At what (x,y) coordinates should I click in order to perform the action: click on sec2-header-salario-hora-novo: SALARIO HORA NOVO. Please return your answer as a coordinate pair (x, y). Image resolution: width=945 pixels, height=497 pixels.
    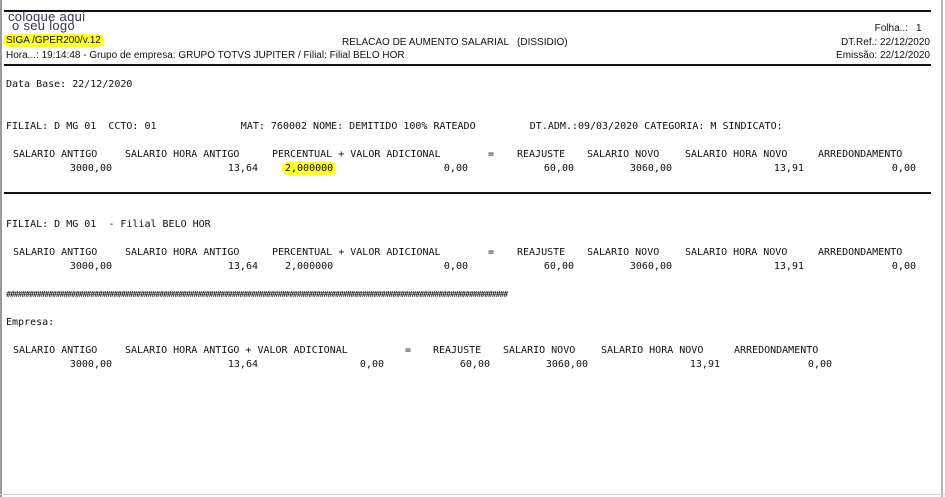
    Looking at the image, I should click on (736, 252).